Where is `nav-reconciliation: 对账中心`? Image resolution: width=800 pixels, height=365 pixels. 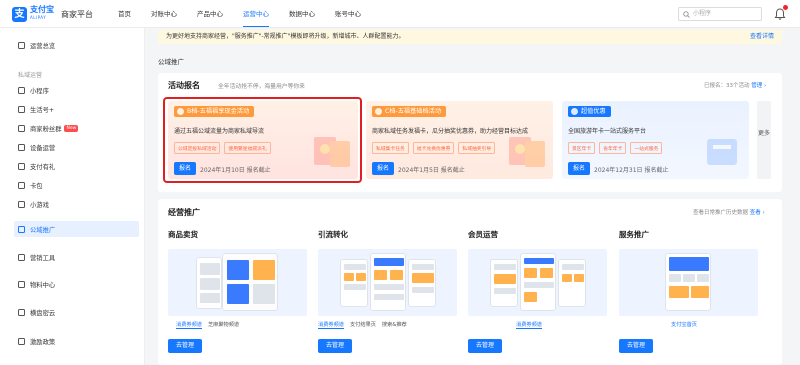 nav-reconciliation: 对账中心 is located at coordinates (164, 14).